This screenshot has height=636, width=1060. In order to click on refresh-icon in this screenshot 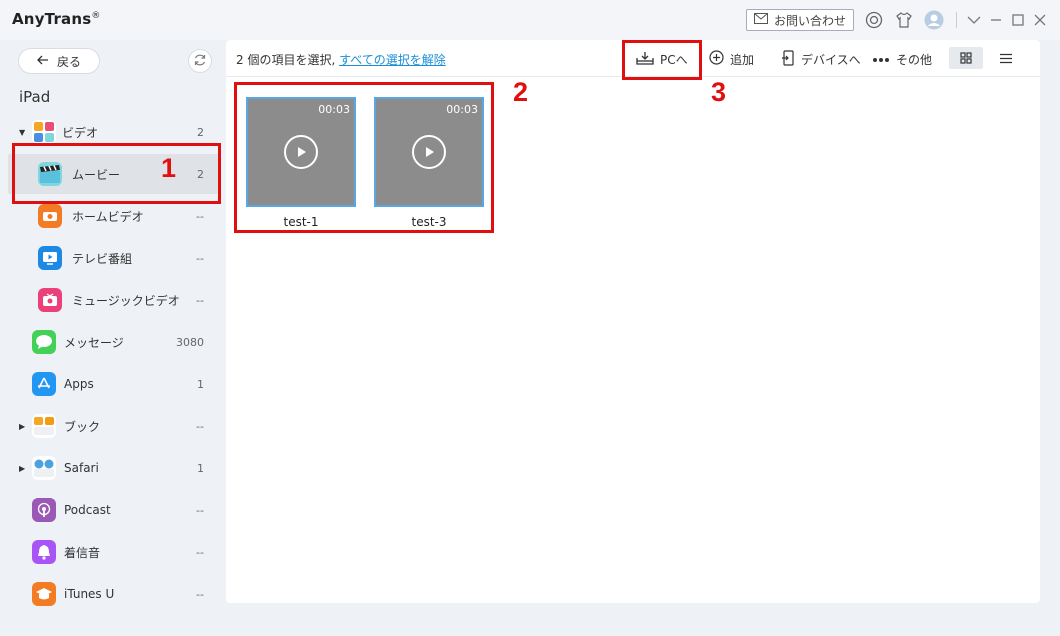, I will do `click(200, 61)`.